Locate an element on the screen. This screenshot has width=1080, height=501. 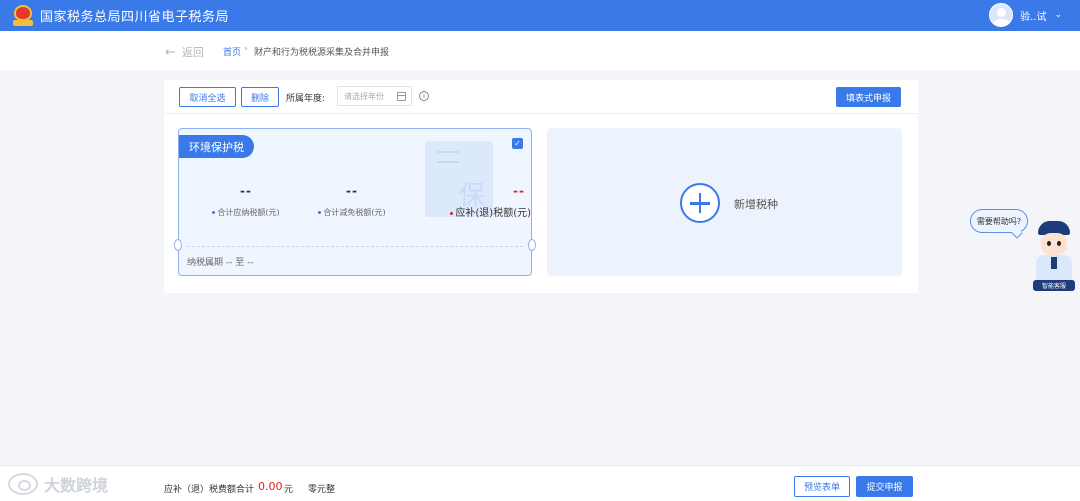
card-notch-left is located at coordinates (178, 245).